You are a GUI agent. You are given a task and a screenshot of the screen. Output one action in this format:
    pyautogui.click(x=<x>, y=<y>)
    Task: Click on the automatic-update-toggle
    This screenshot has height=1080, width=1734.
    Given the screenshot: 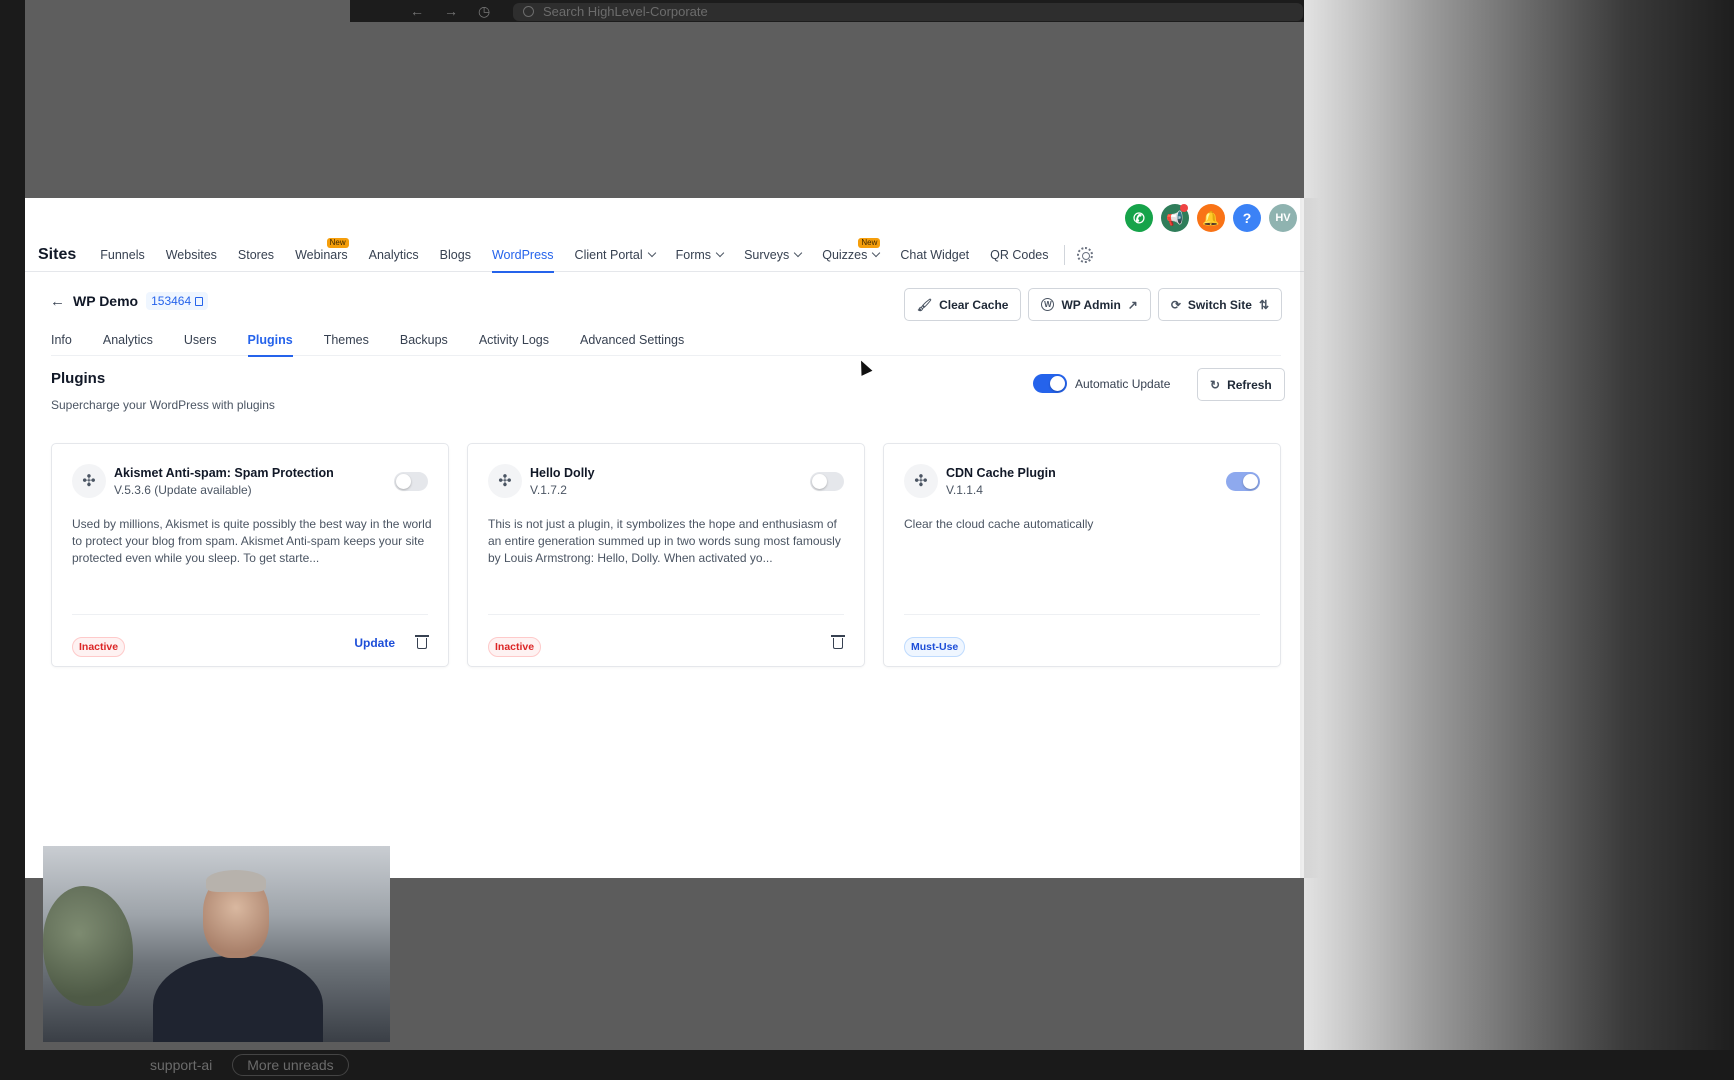 What is the action you would take?
    pyautogui.click(x=1050, y=383)
    